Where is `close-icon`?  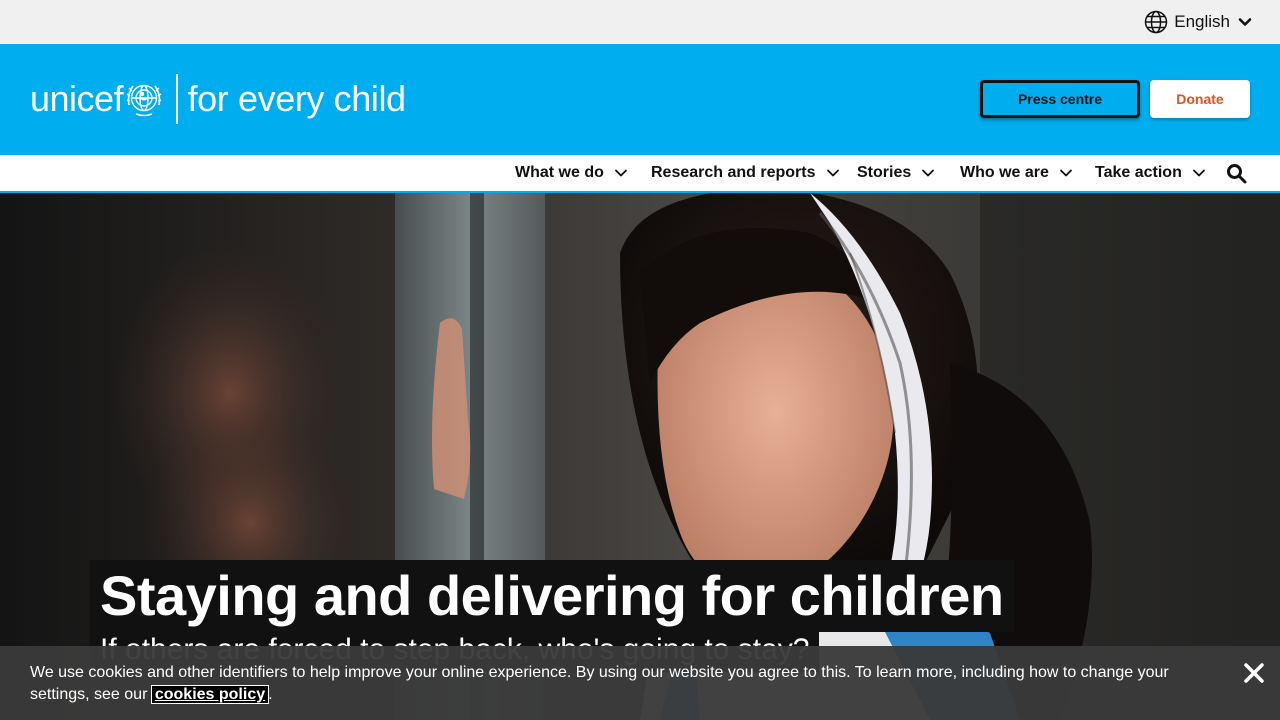 close-icon is located at coordinates (1254, 673).